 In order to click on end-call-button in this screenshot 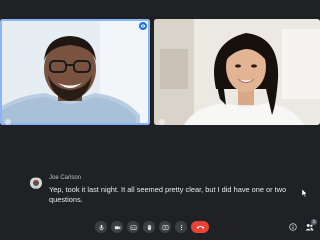, I will do `click(200, 227)`.